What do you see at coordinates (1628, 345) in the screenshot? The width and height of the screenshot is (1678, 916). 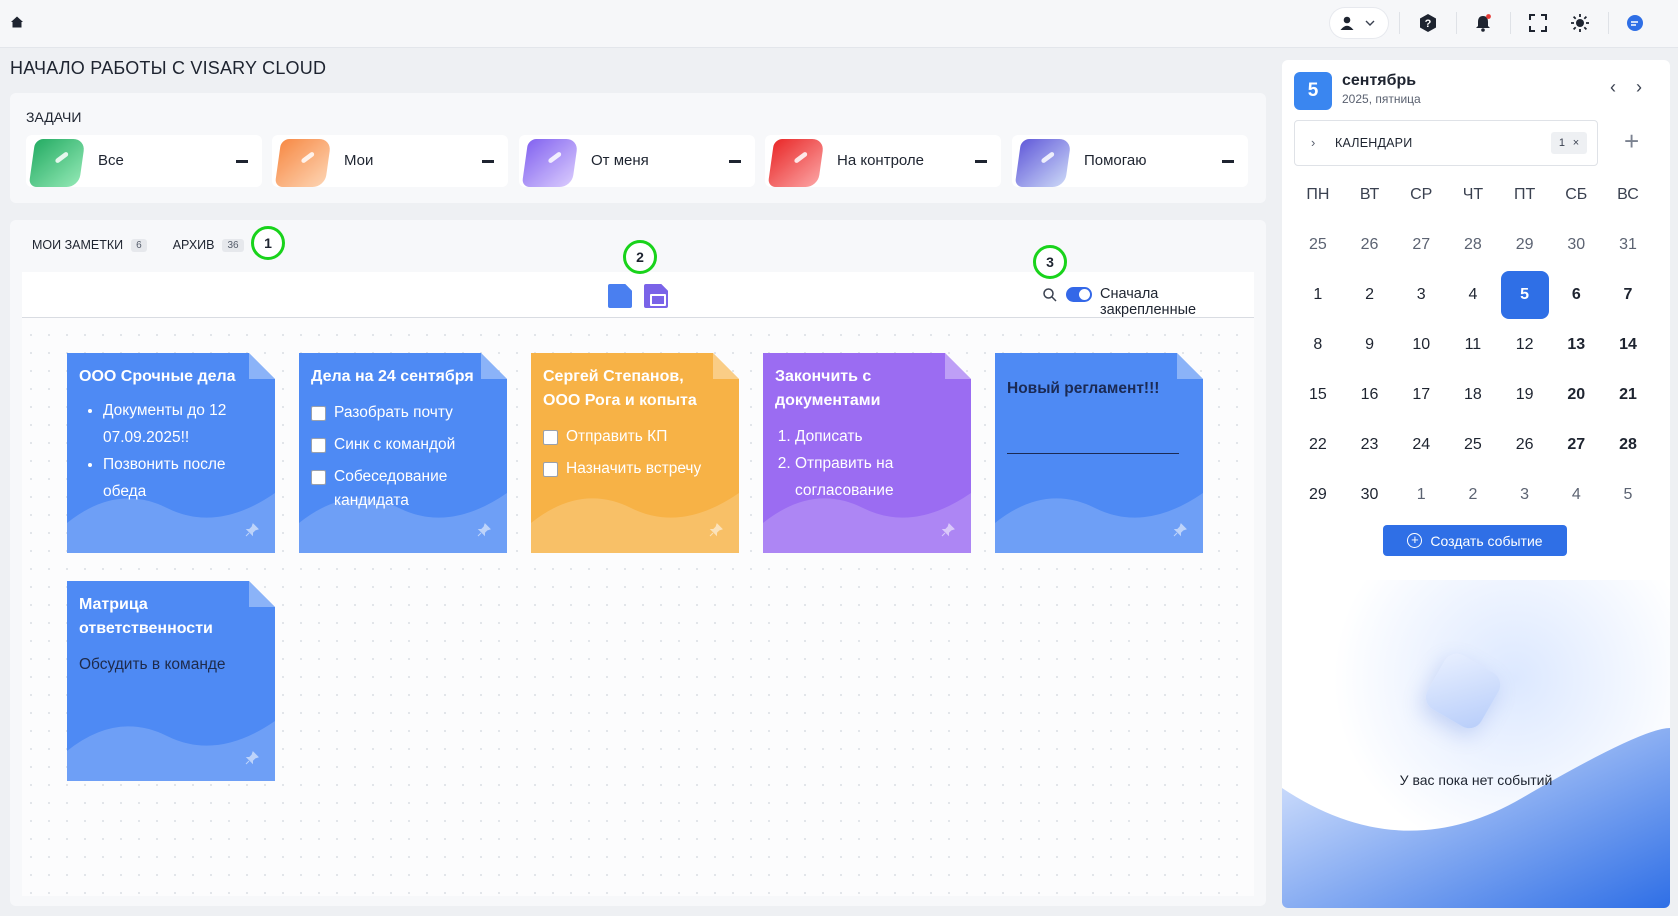 I see `calendar-day: 14` at bounding box center [1628, 345].